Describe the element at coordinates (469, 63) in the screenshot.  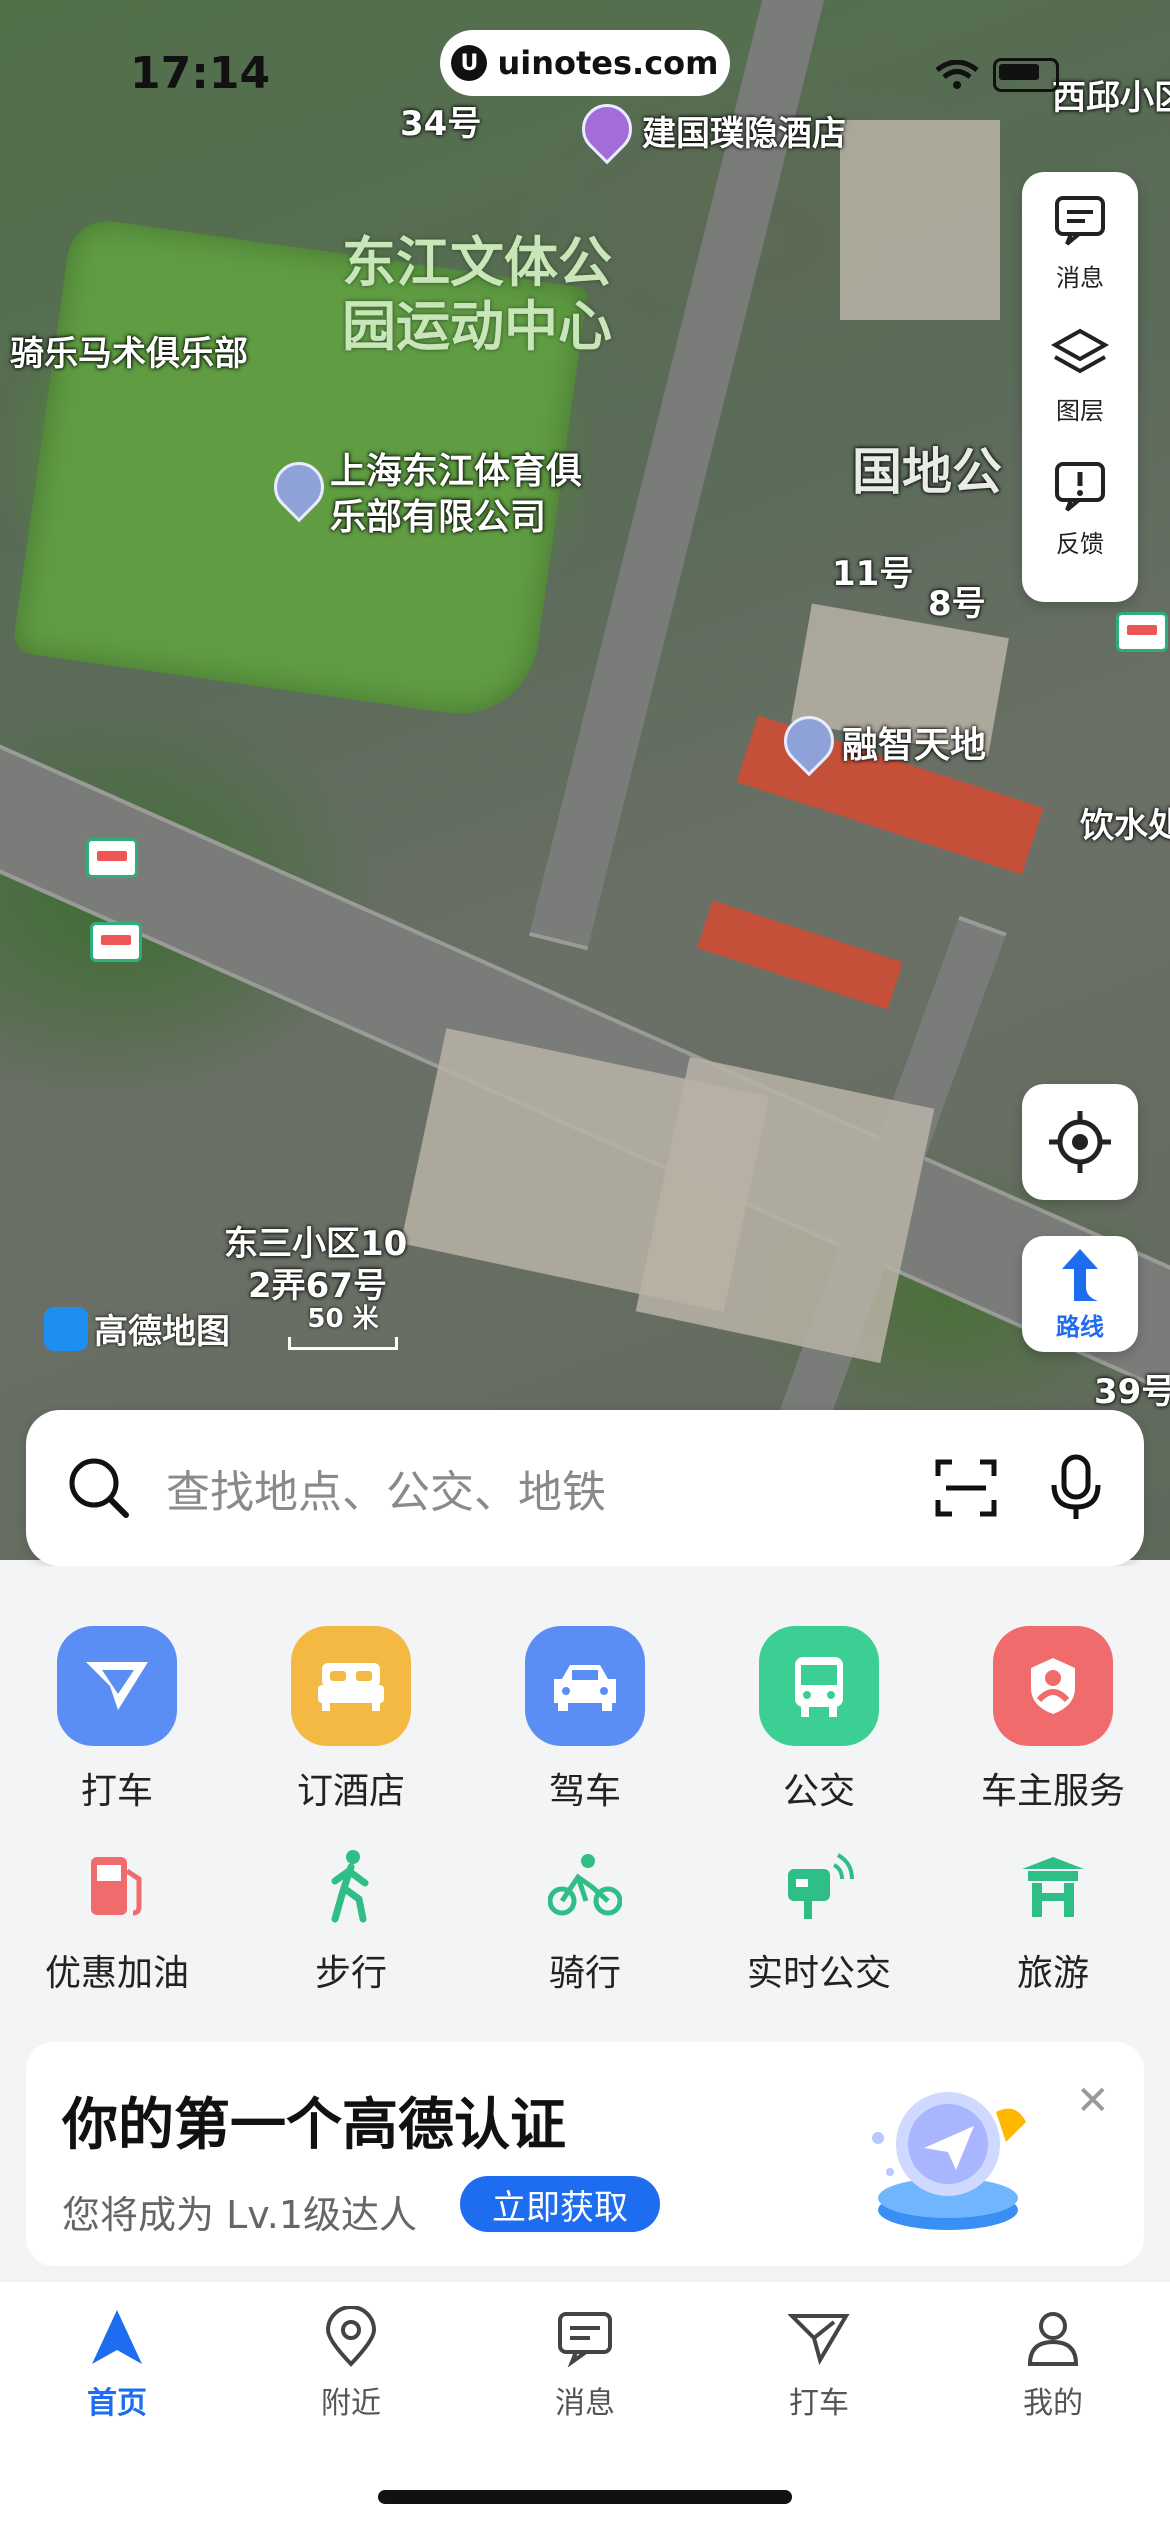
I see `watermark-logo-icon: U` at that location.